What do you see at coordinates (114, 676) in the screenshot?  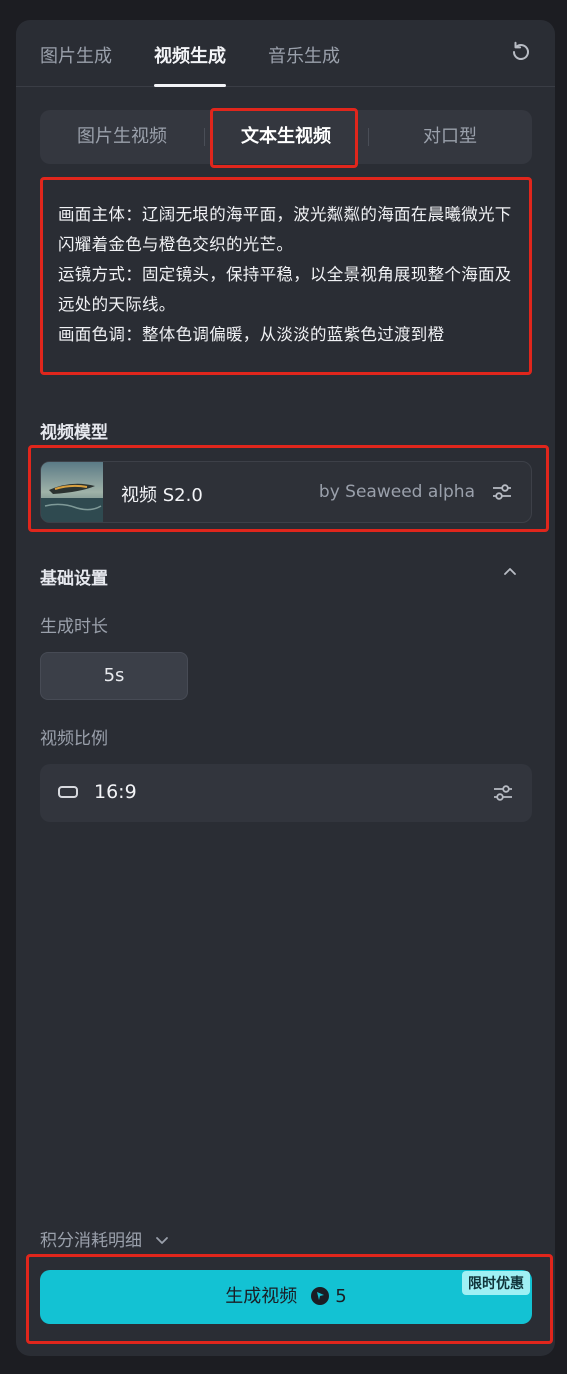 I see `duration-option-5s: 5s` at bounding box center [114, 676].